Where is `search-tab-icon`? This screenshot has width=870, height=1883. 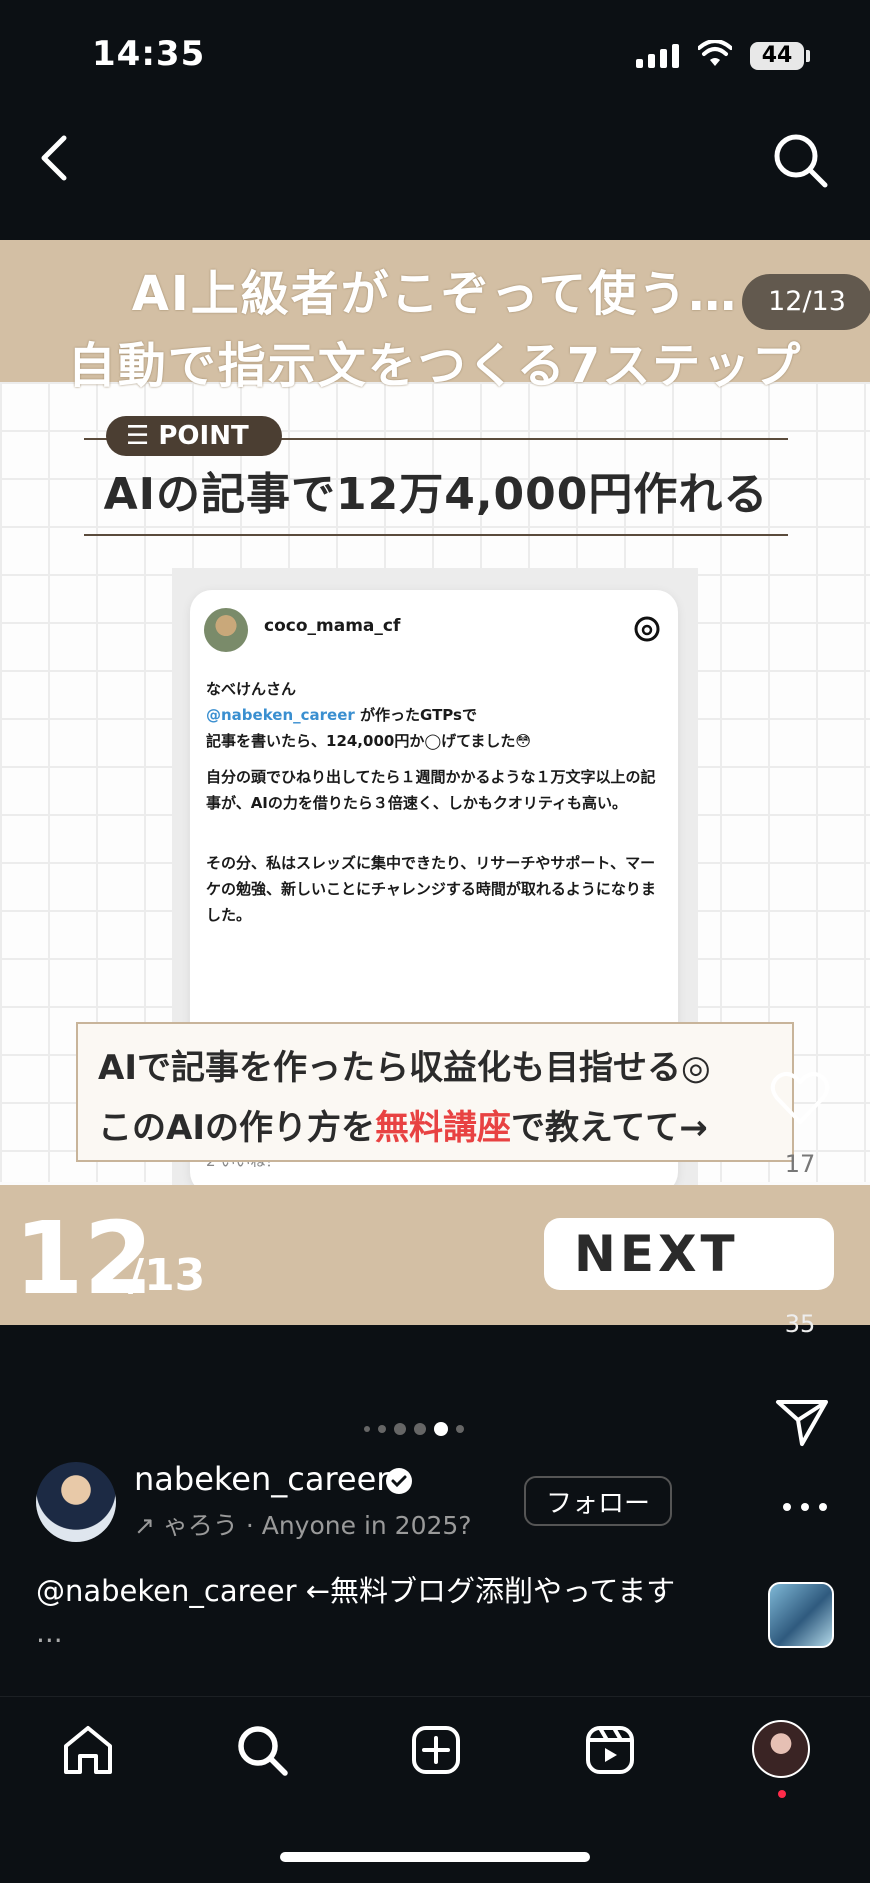
search-tab-icon is located at coordinates (262, 1750).